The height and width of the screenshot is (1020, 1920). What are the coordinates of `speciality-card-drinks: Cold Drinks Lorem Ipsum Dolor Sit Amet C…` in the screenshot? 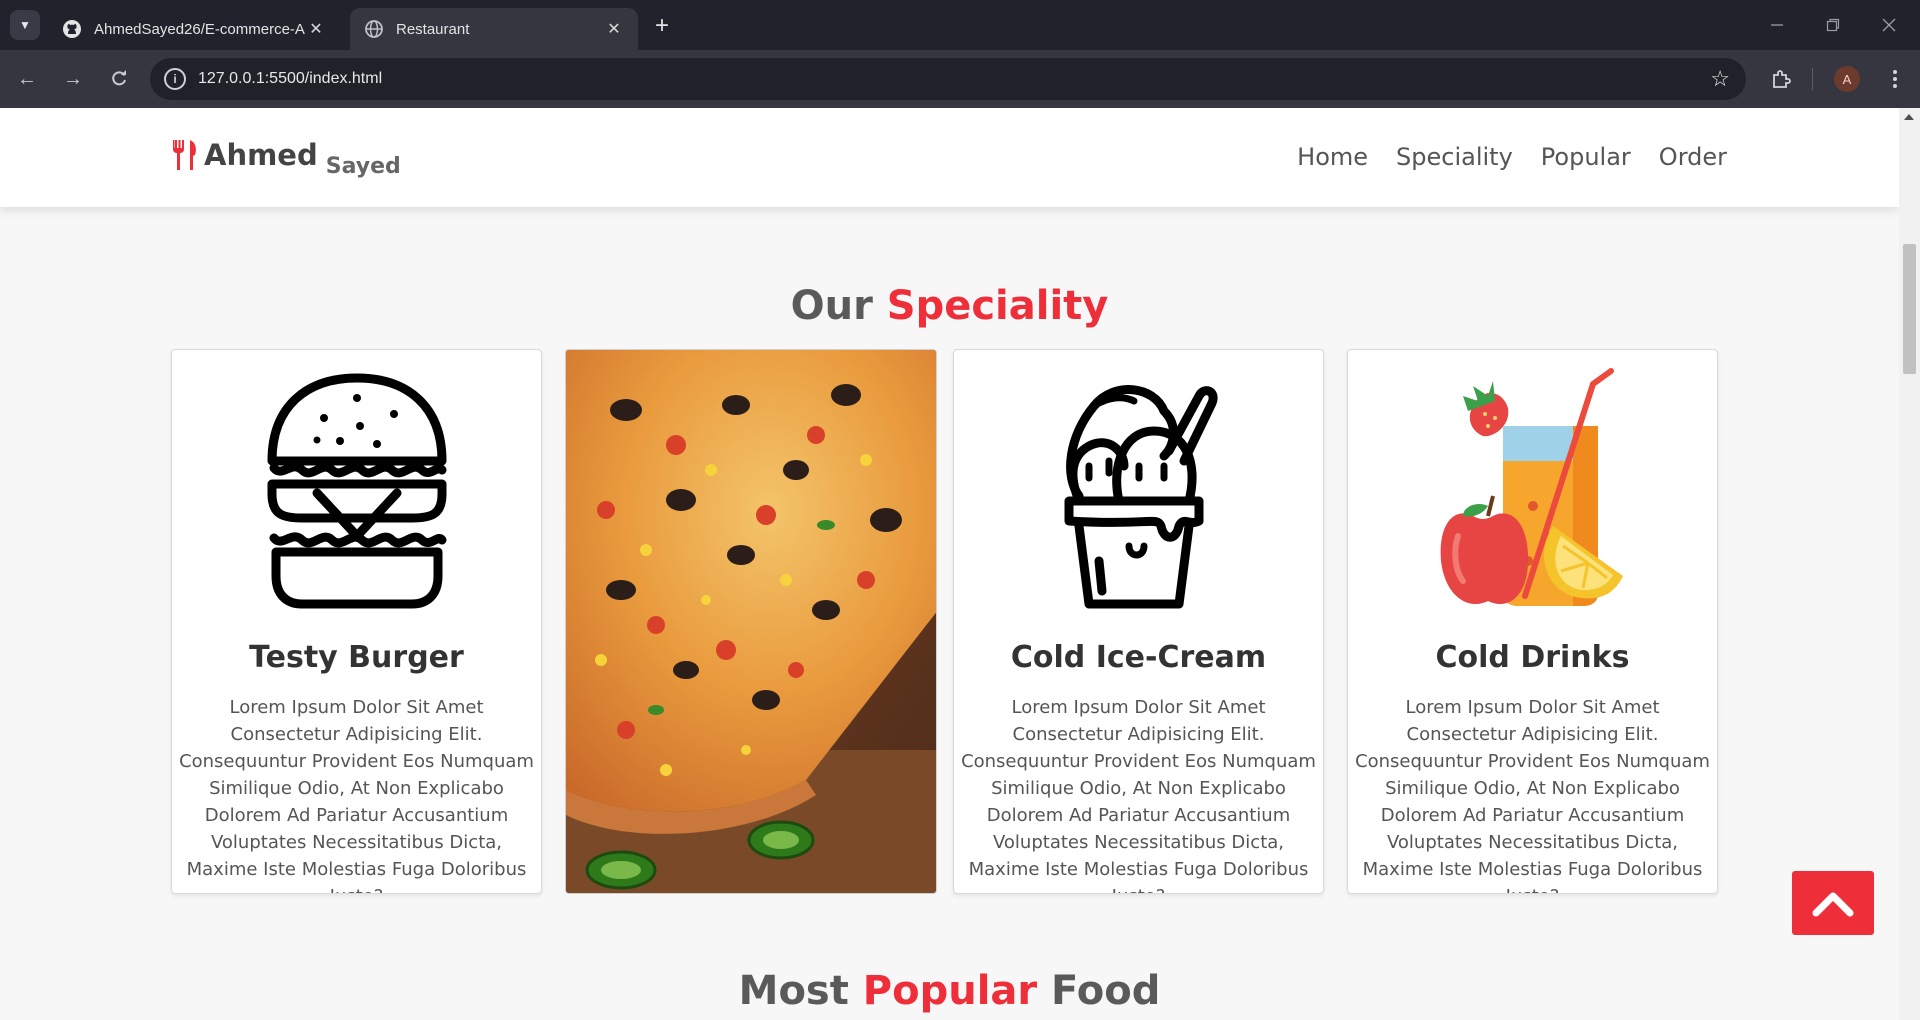 It's located at (1532, 621).